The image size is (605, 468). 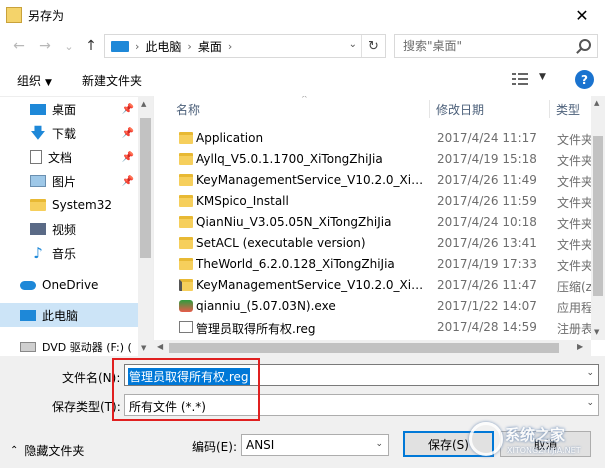 What do you see at coordinates (487, 201) in the screenshot?
I see `file-date: 2017/4/26 11:59` at bounding box center [487, 201].